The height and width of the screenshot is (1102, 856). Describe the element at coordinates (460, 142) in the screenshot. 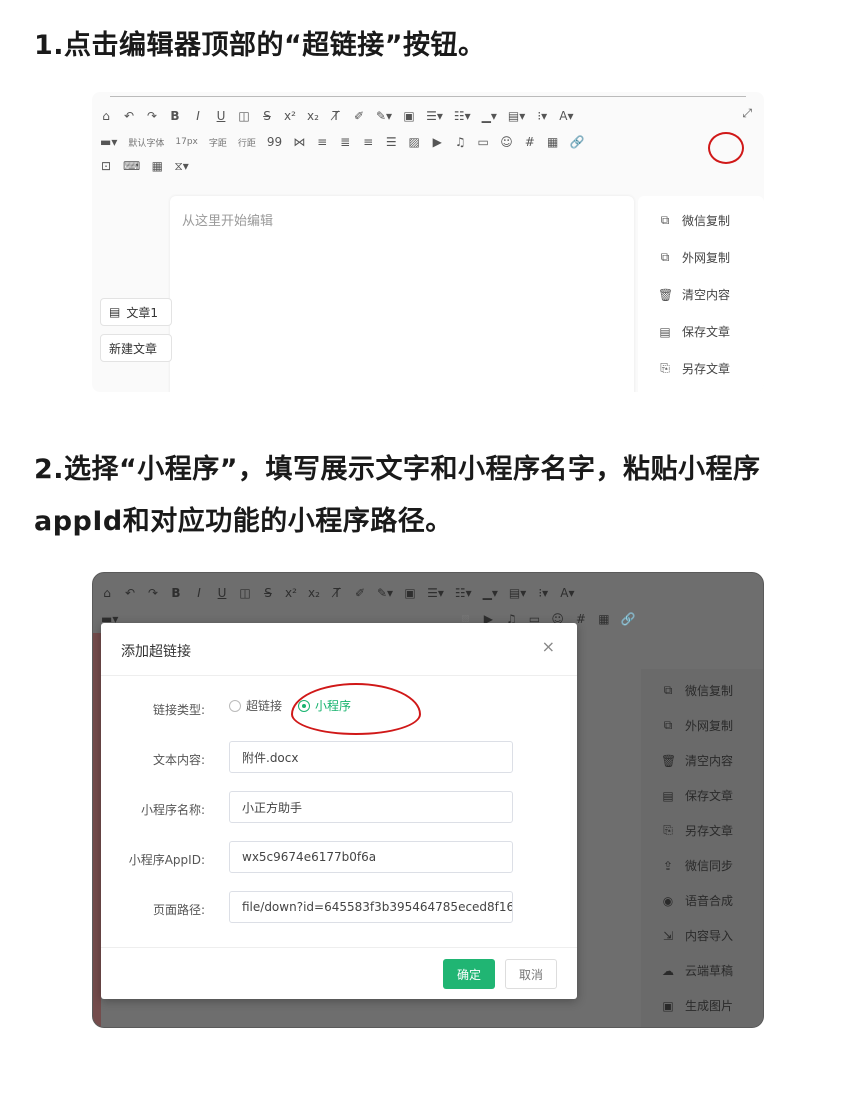

I see `music-icon: ♫` at that location.